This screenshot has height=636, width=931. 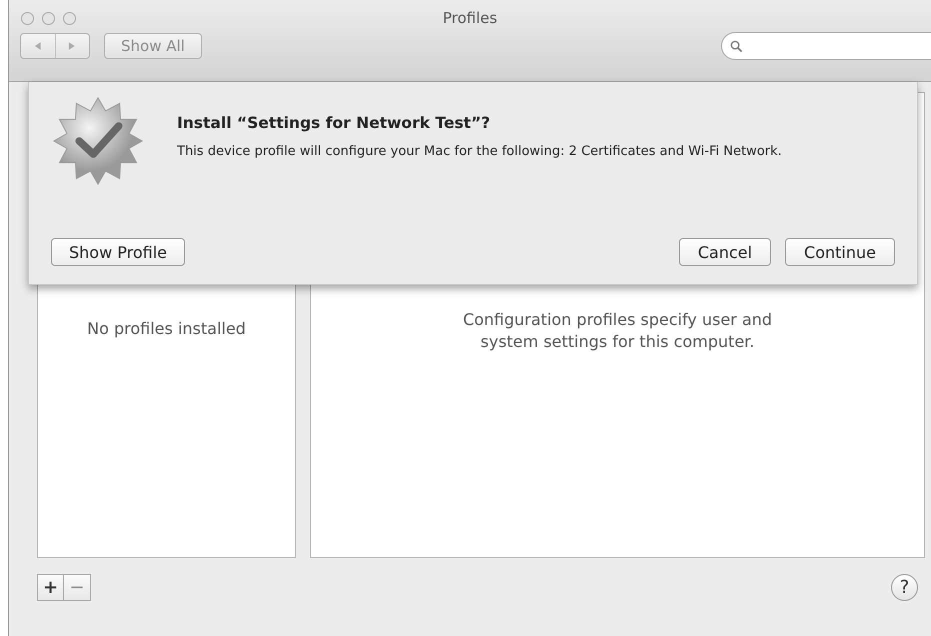 What do you see at coordinates (118, 252) in the screenshot?
I see `show-profile-button: Show Profile` at bounding box center [118, 252].